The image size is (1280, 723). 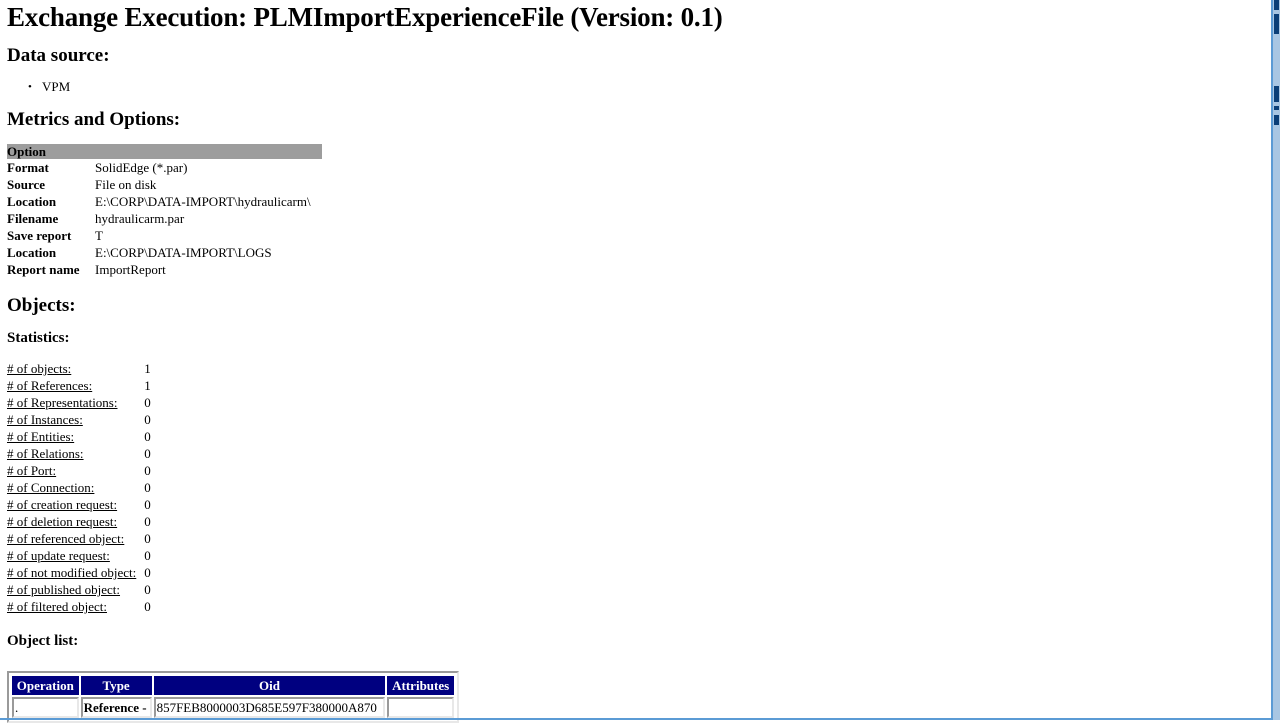 What do you see at coordinates (45, 453) in the screenshot?
I see `stat-label: # of Relations:` at bounding box center [45, 453].